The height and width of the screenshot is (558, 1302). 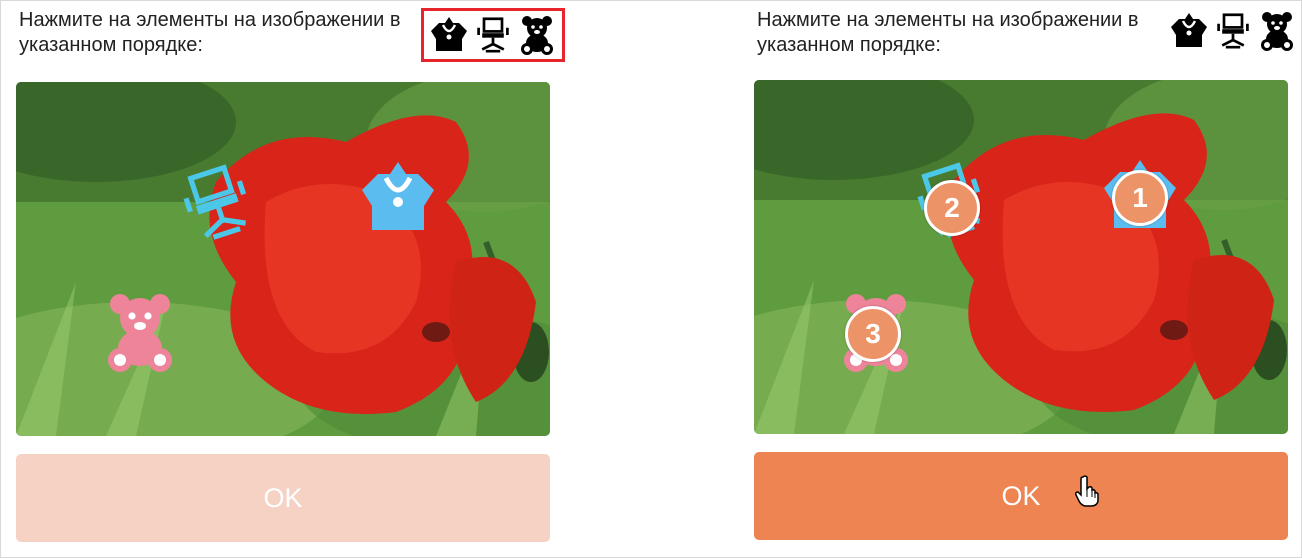 What do you see at coordinates (140, 332) in the screenshot?
I see `teddy-bear-object` at bounding box center [140, 332].